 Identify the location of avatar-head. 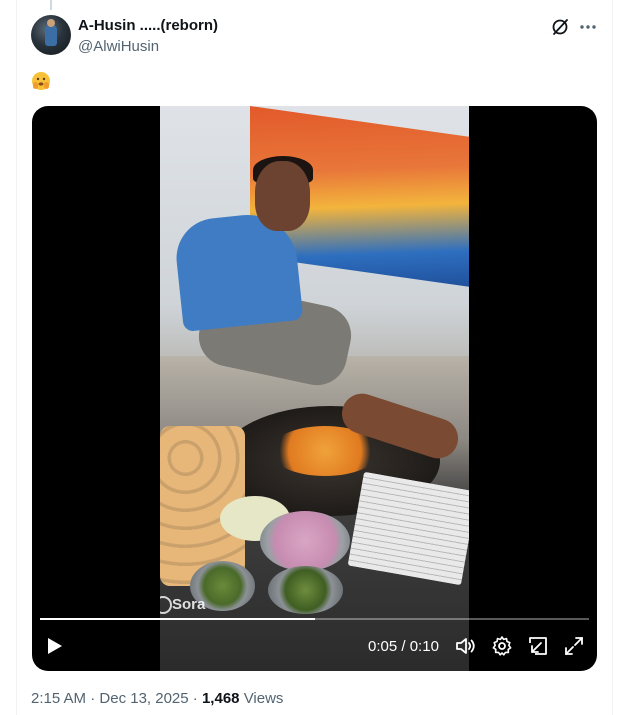
(51, 23).